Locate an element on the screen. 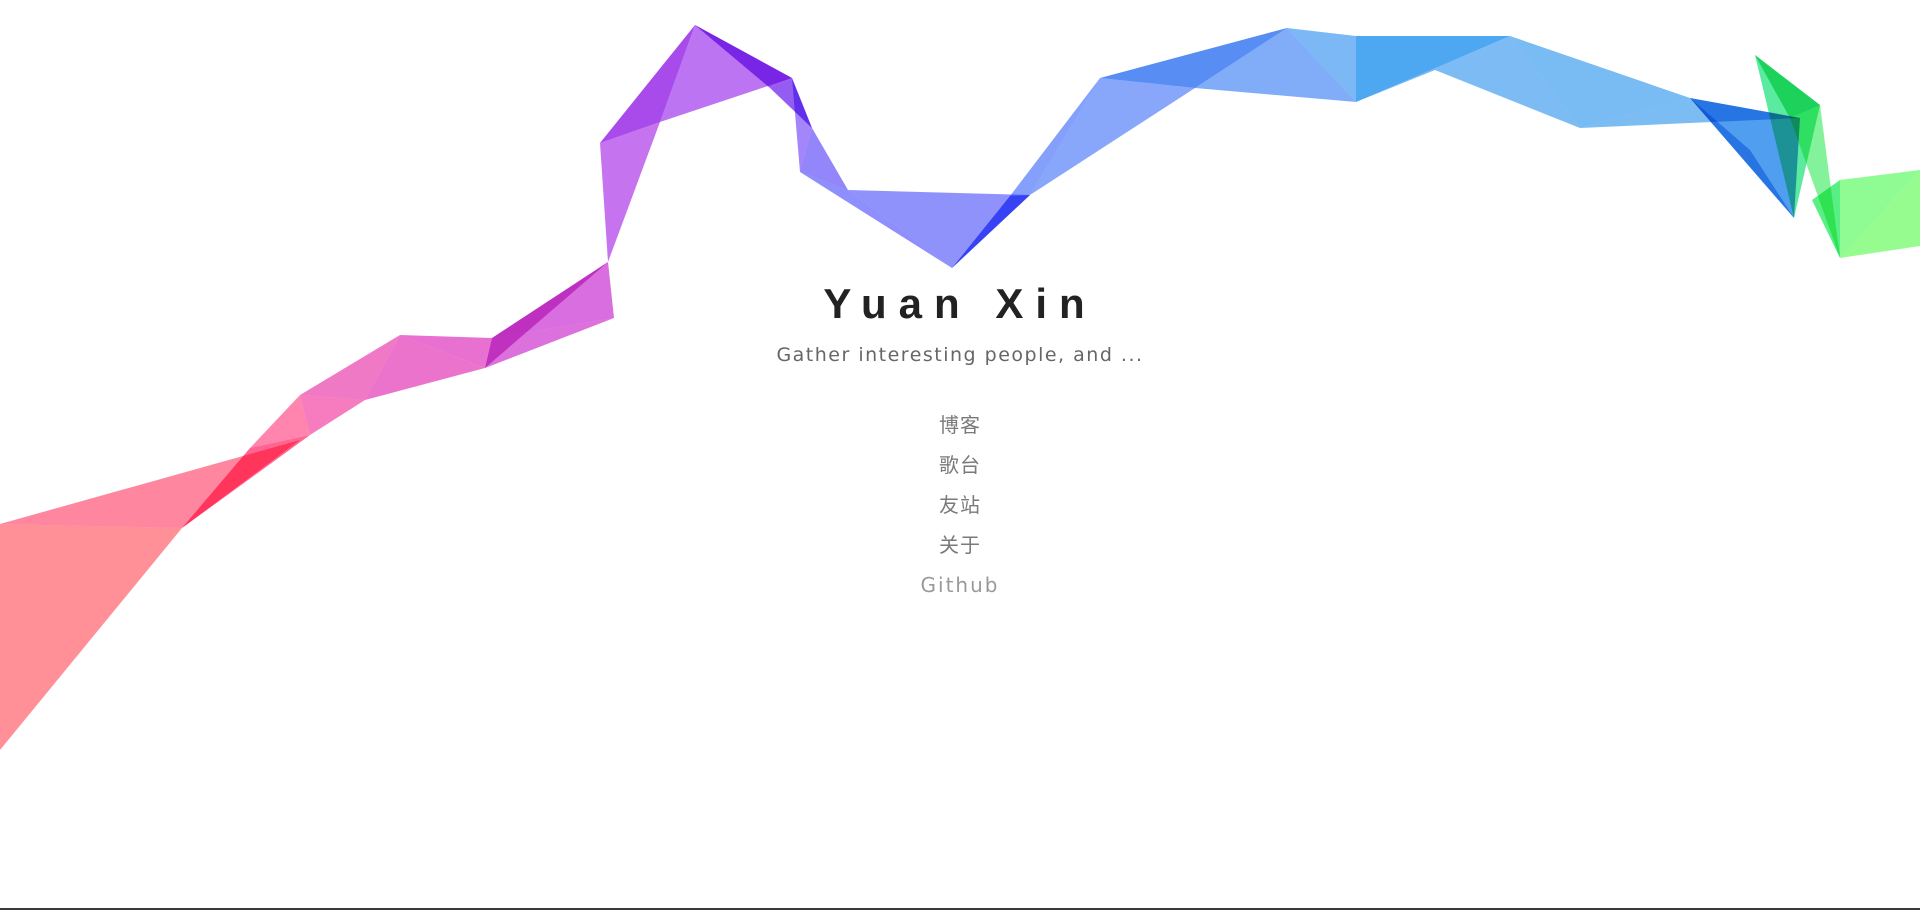  nav-item-github: Github is located at coordinates (960, 590).